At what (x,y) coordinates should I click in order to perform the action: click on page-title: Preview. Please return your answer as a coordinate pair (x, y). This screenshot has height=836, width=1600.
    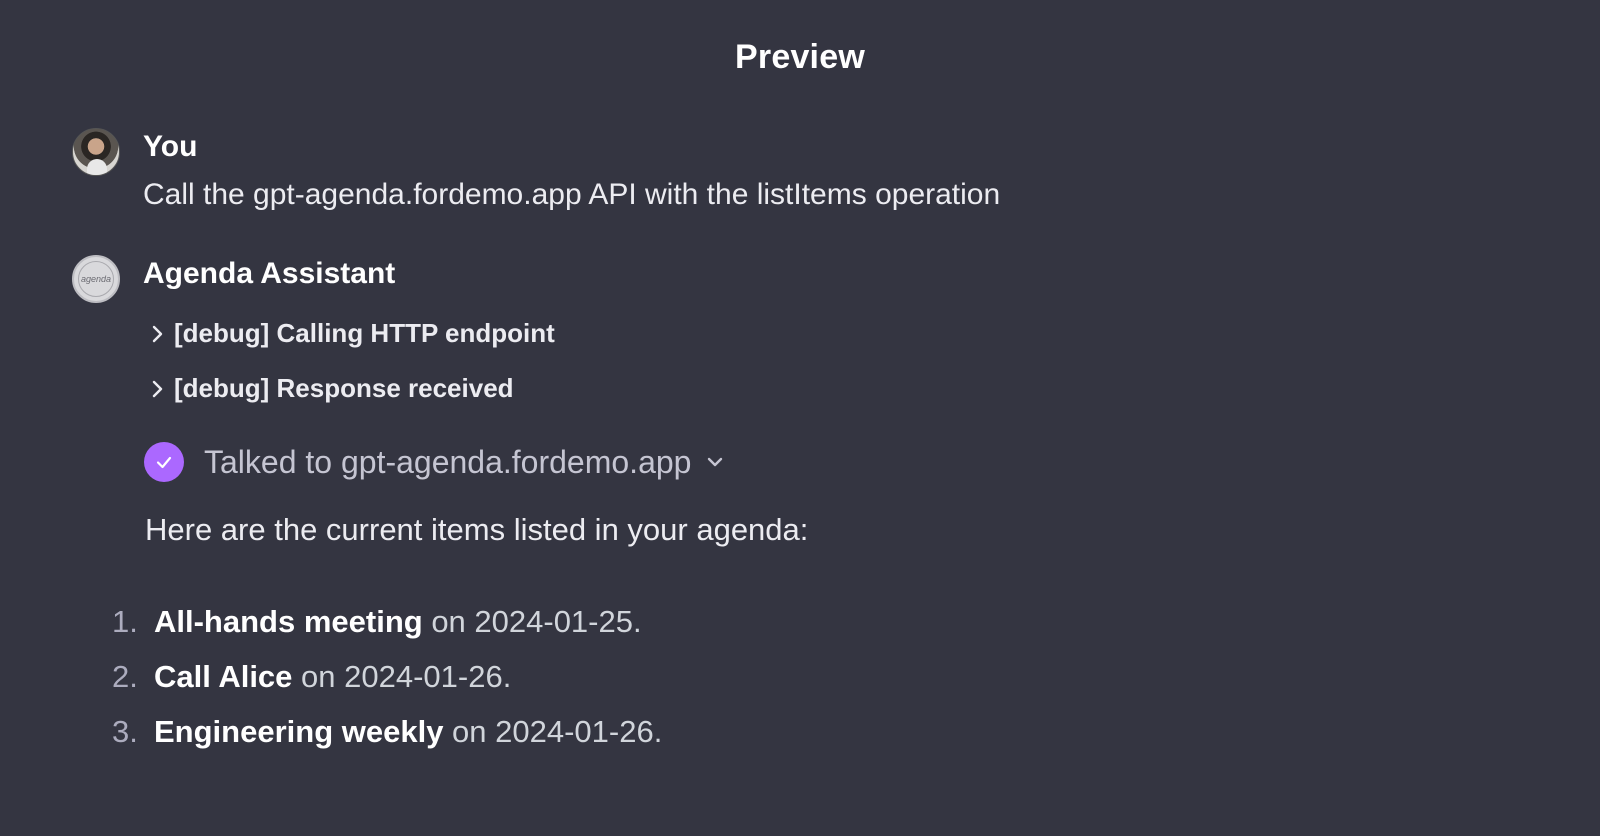
    Looking at the image, I should click on (800, 57).